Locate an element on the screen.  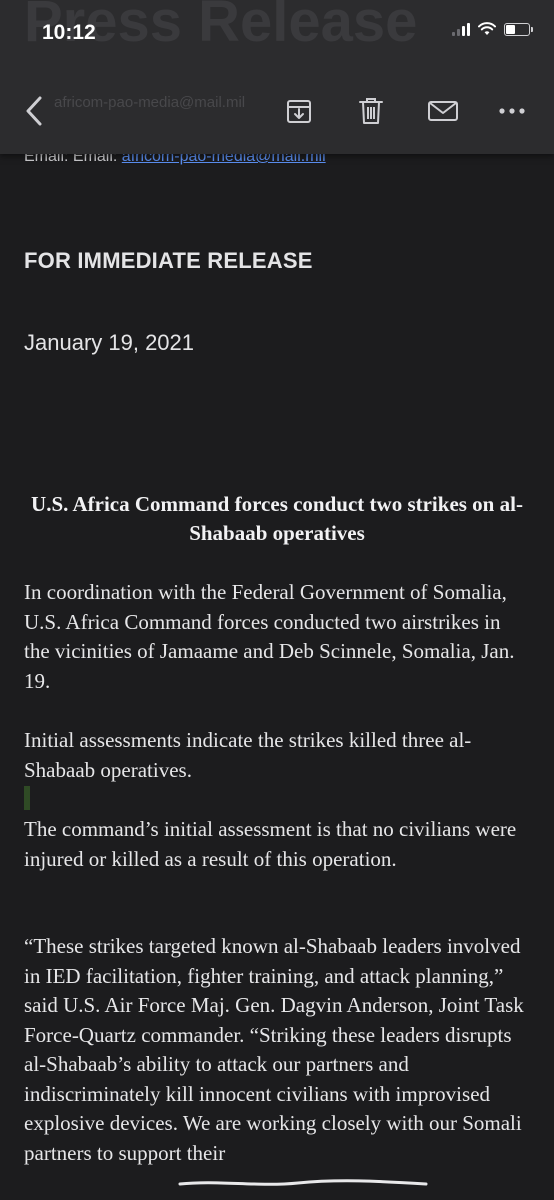
archive-icon is located at coordinates (299, 111).